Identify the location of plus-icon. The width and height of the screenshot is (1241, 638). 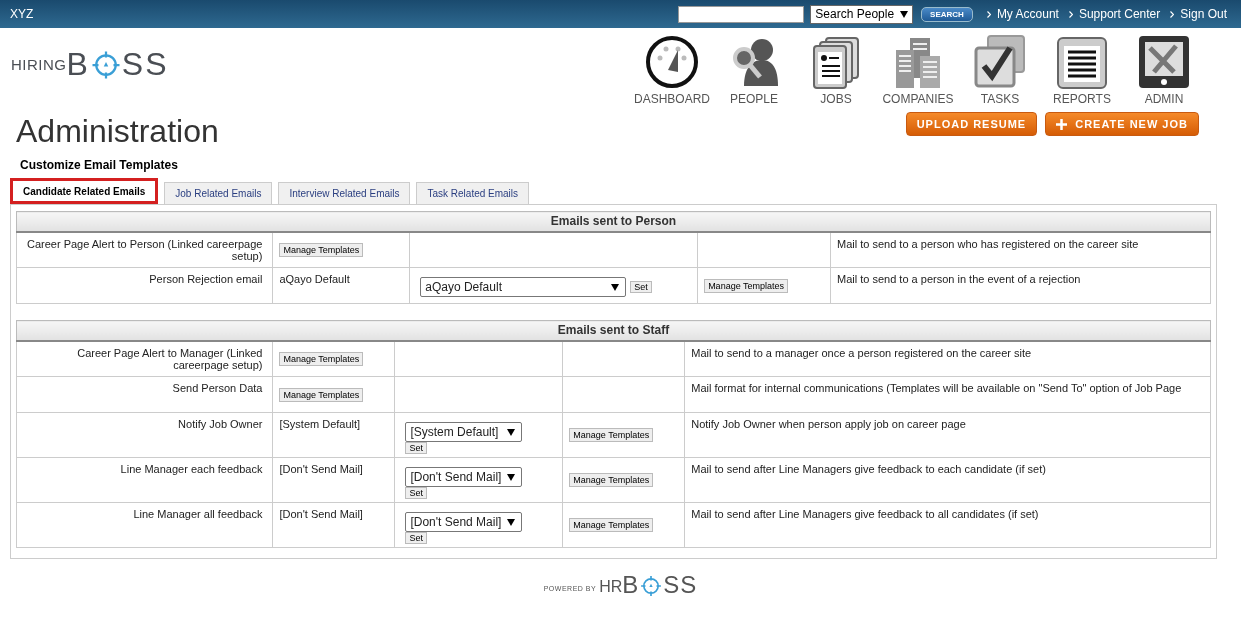
(1062, 124).